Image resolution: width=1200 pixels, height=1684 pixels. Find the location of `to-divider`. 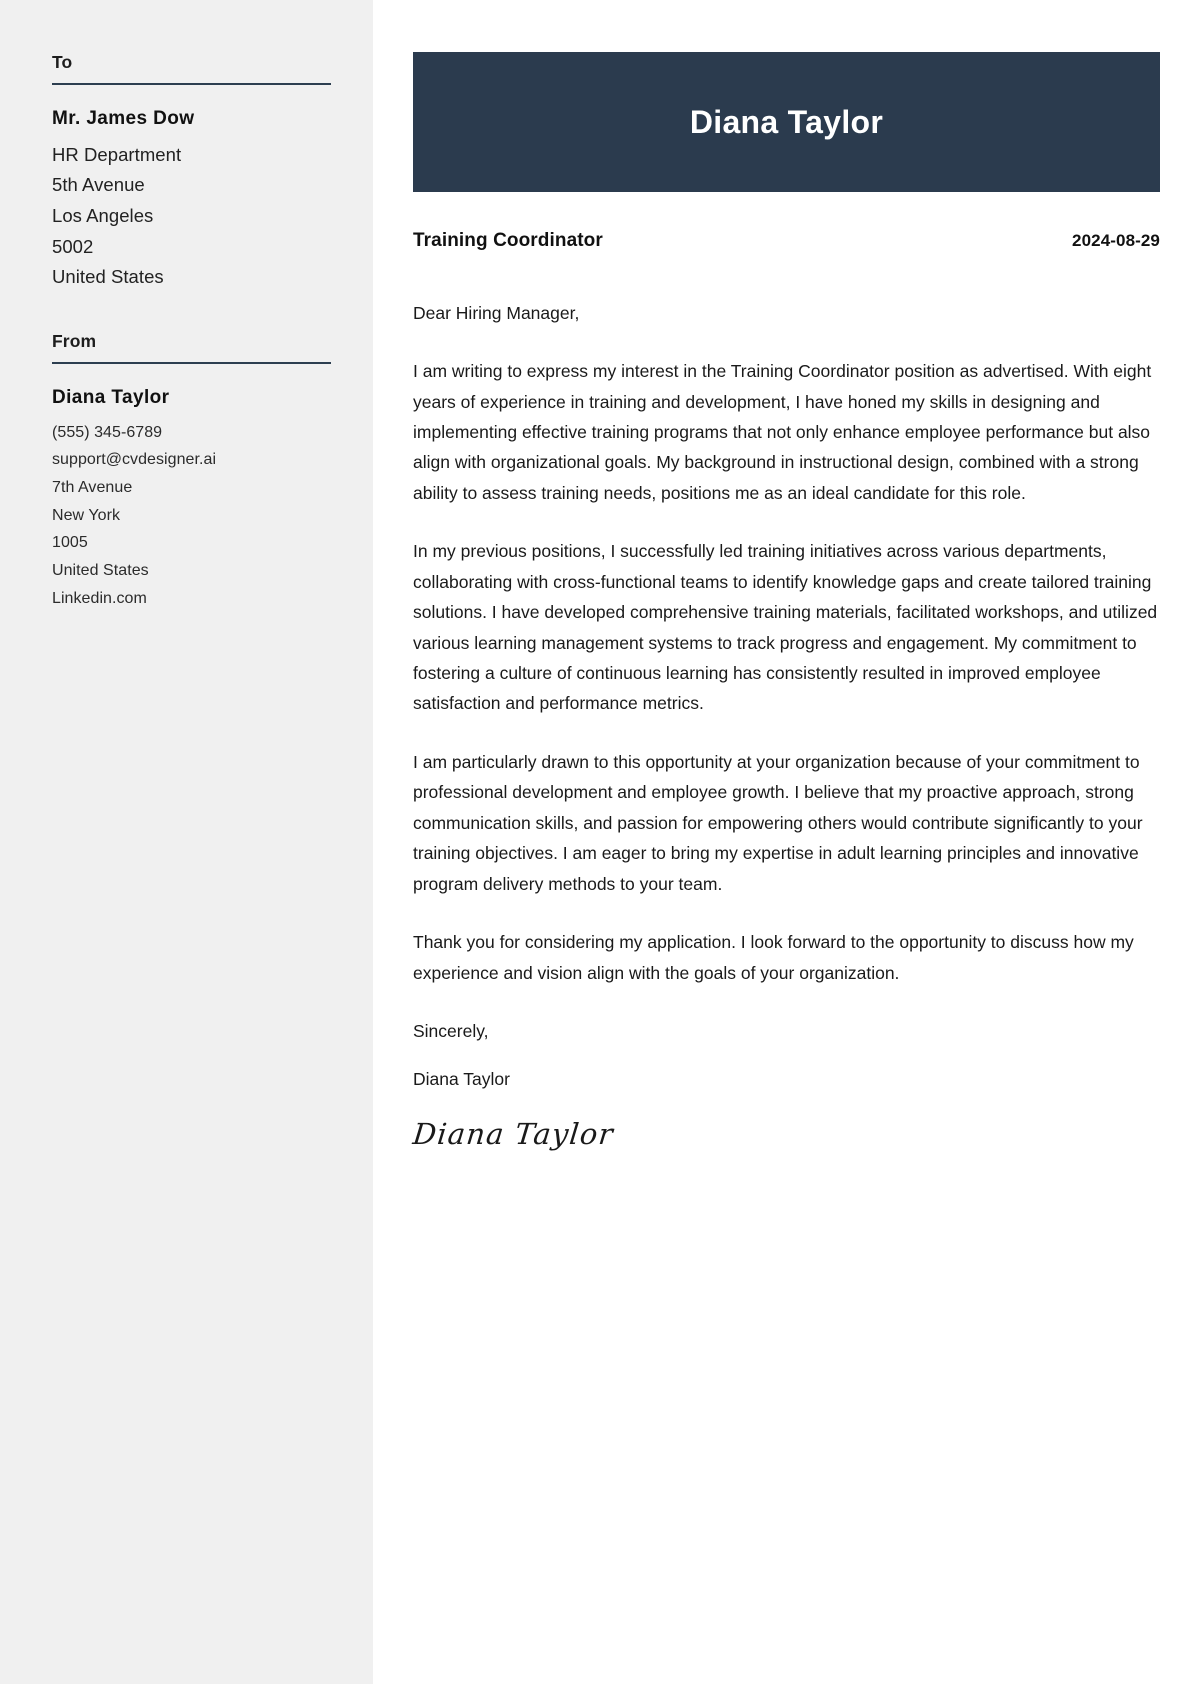

to-divider is located at coordinates (191, 84).